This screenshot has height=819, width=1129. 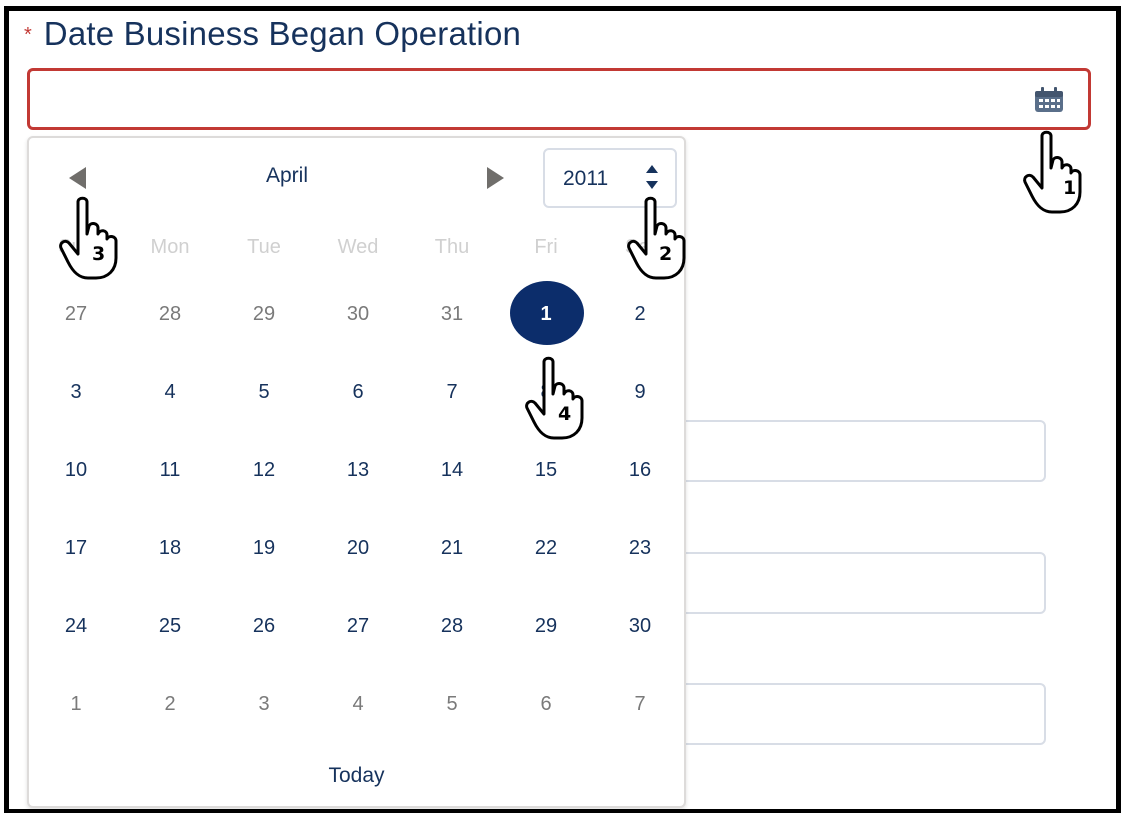 What do you see at coordinates (452, 314) in the screenshot?
I see `day-cell: 31` at bounding box center [452, 314].